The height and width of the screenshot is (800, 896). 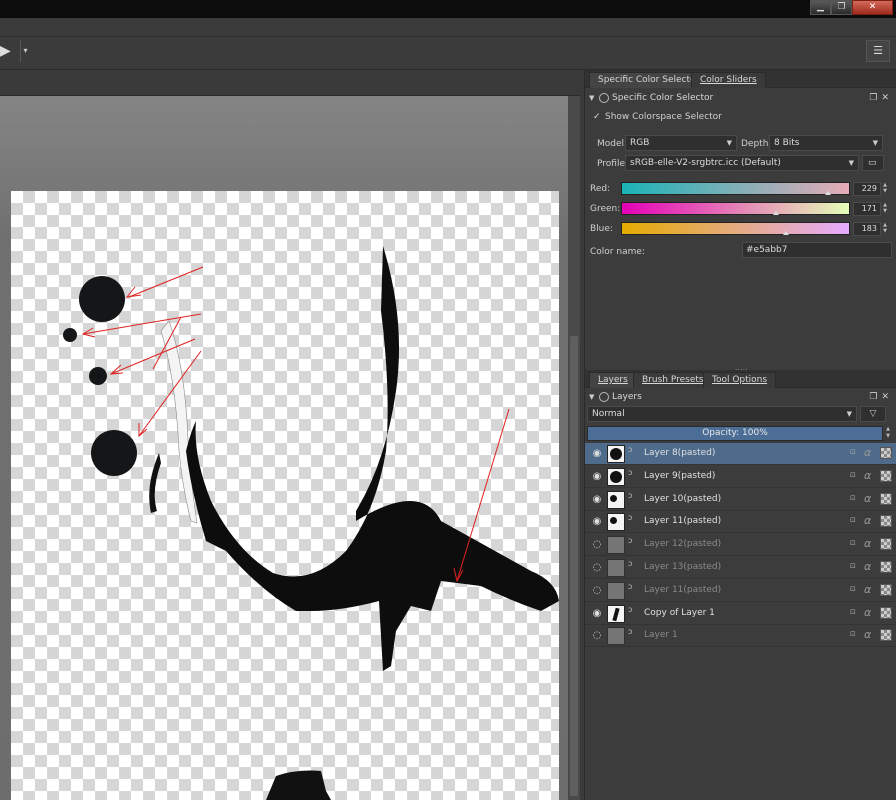 I want to click on opacity-spinner: ▲ ▼, so click(x=888, y=433).